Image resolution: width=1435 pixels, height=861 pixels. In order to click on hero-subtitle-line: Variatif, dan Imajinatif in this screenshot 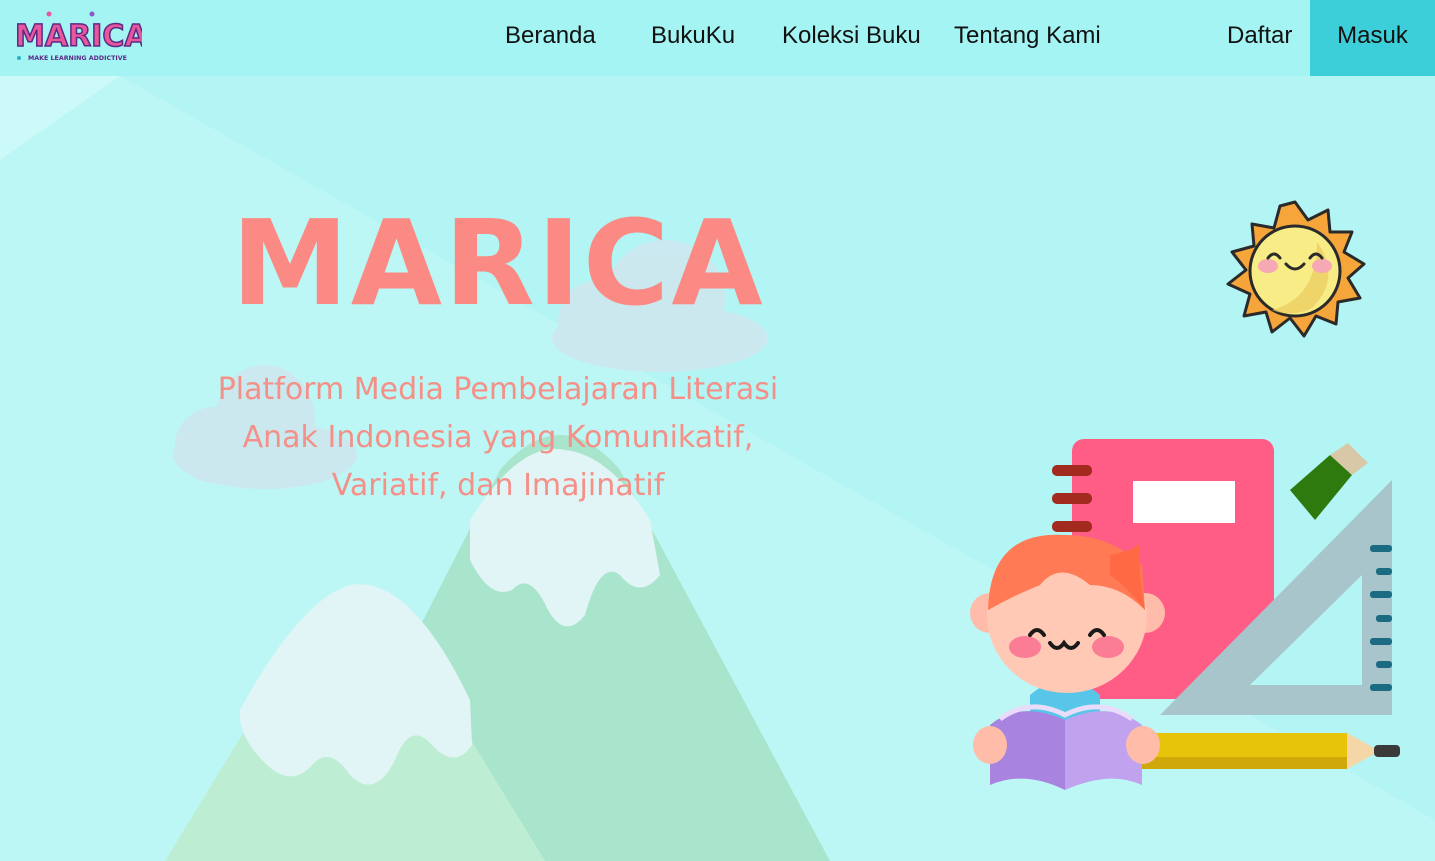, I will do `click(498, 485)`.